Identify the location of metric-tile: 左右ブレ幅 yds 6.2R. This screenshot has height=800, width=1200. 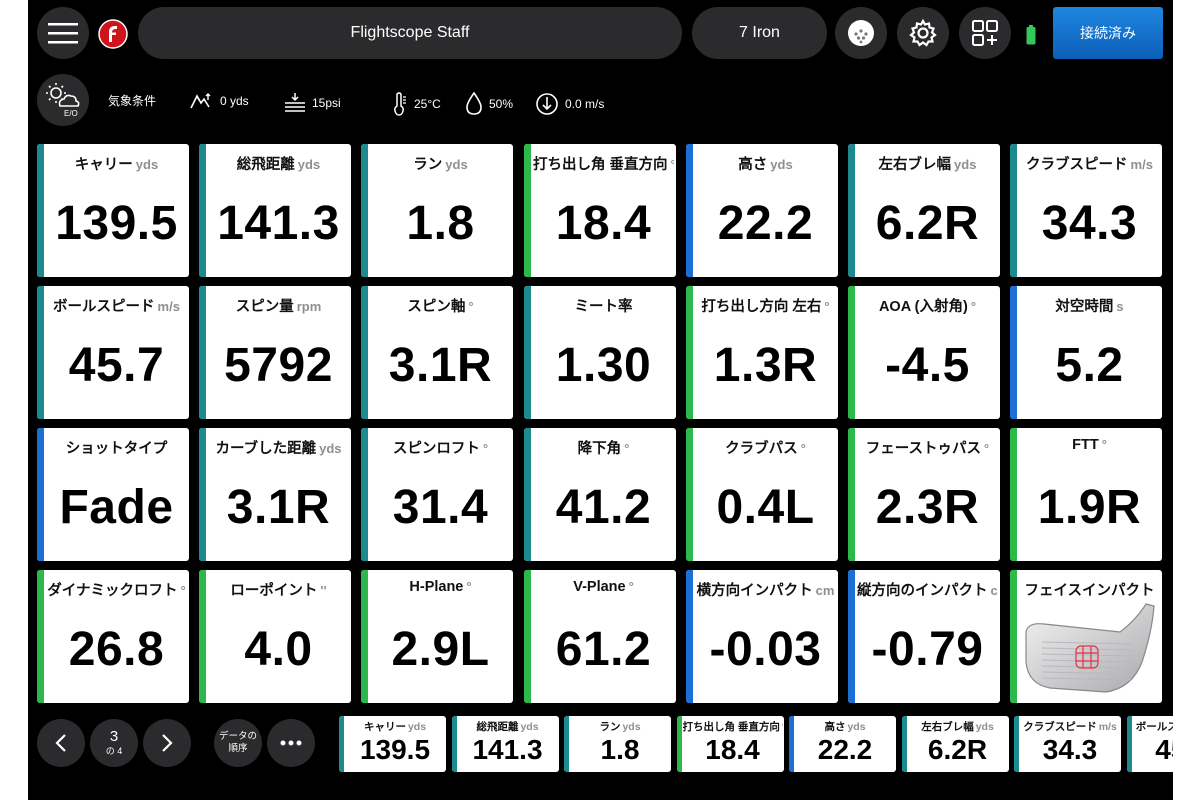
(924, 210).